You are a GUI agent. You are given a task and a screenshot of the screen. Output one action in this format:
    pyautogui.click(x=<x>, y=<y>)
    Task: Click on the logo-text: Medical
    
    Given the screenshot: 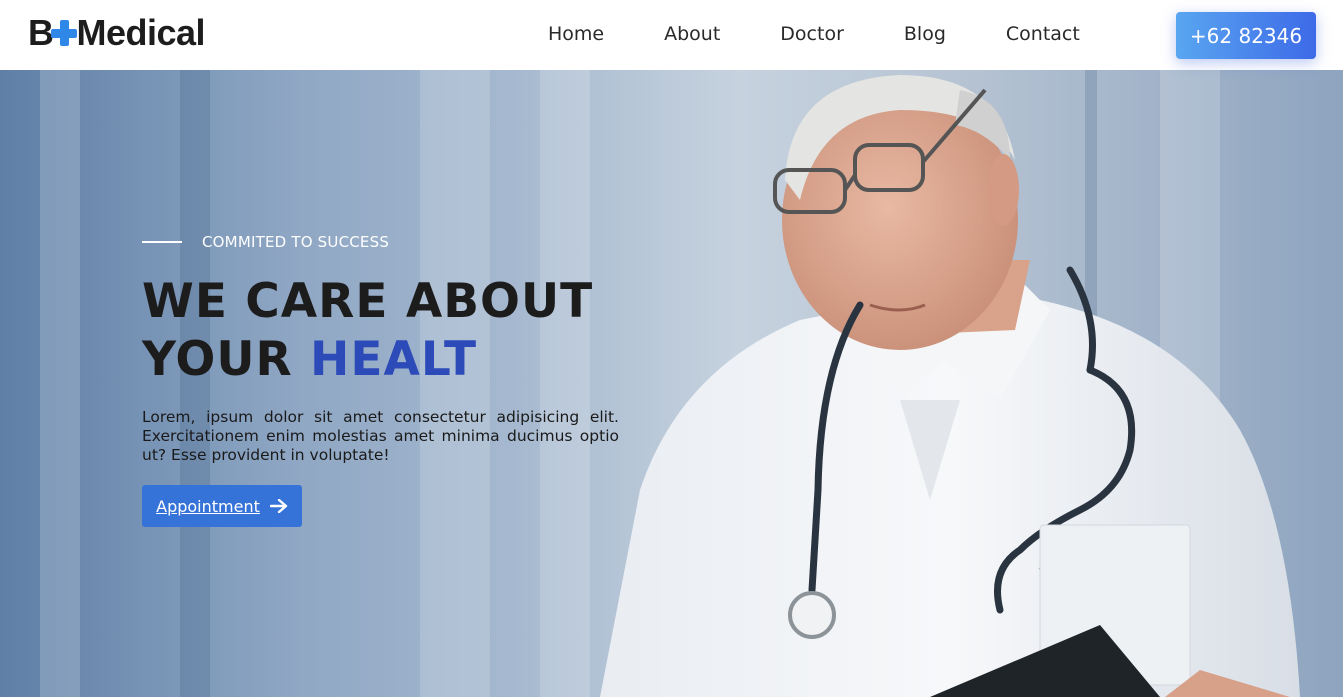 What is the action you would take?
    pyautogui.click(x=141, y=32)
    